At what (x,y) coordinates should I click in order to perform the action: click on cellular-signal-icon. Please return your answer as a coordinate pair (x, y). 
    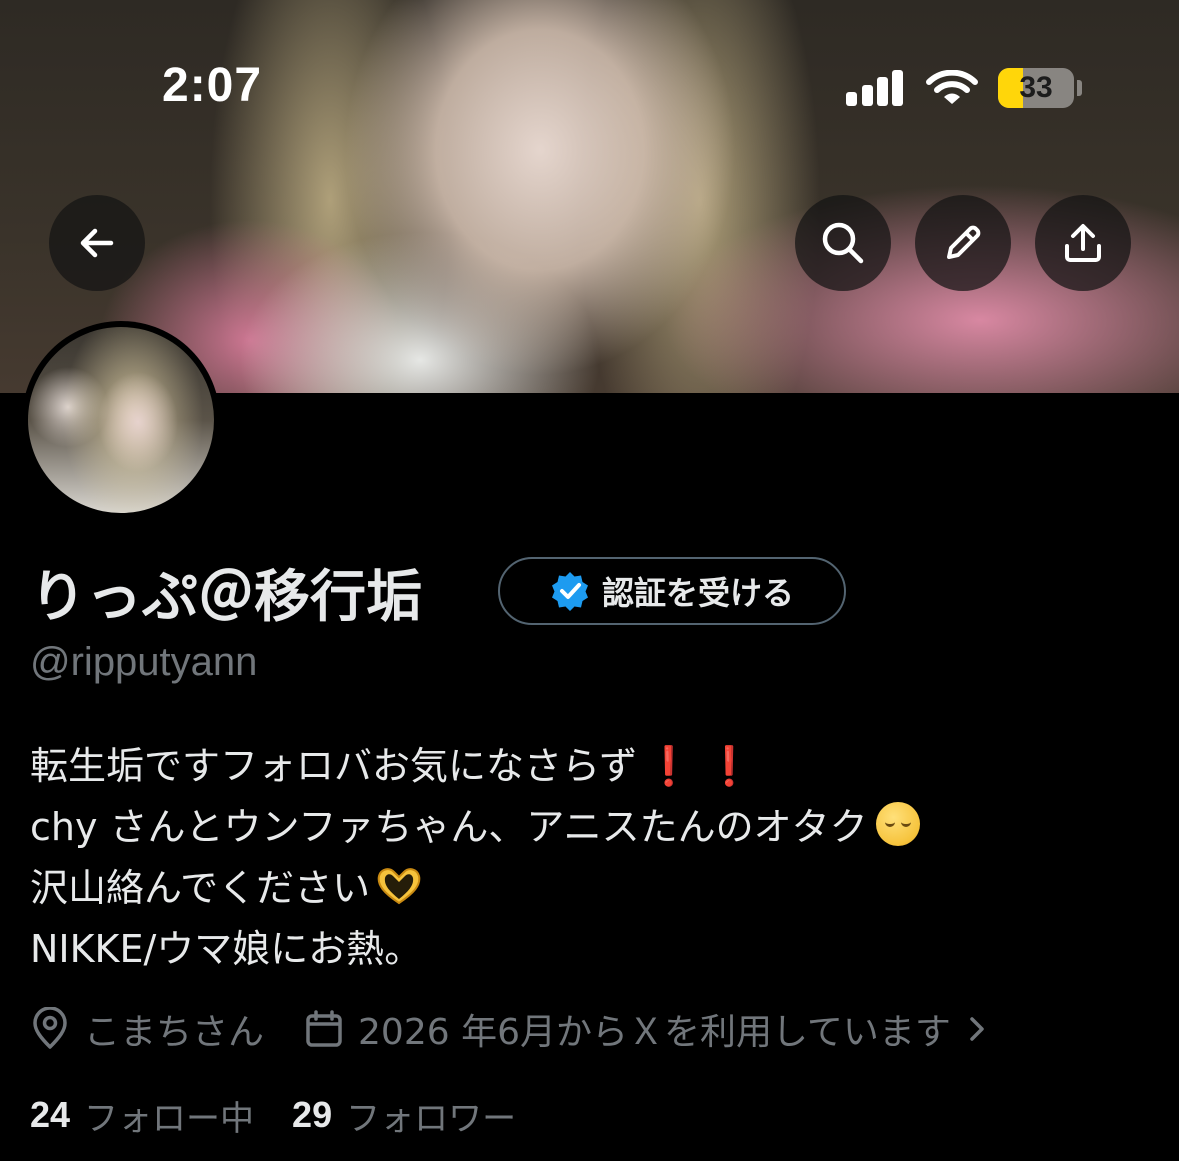
    Looking at the image, I should click on (875, 88).